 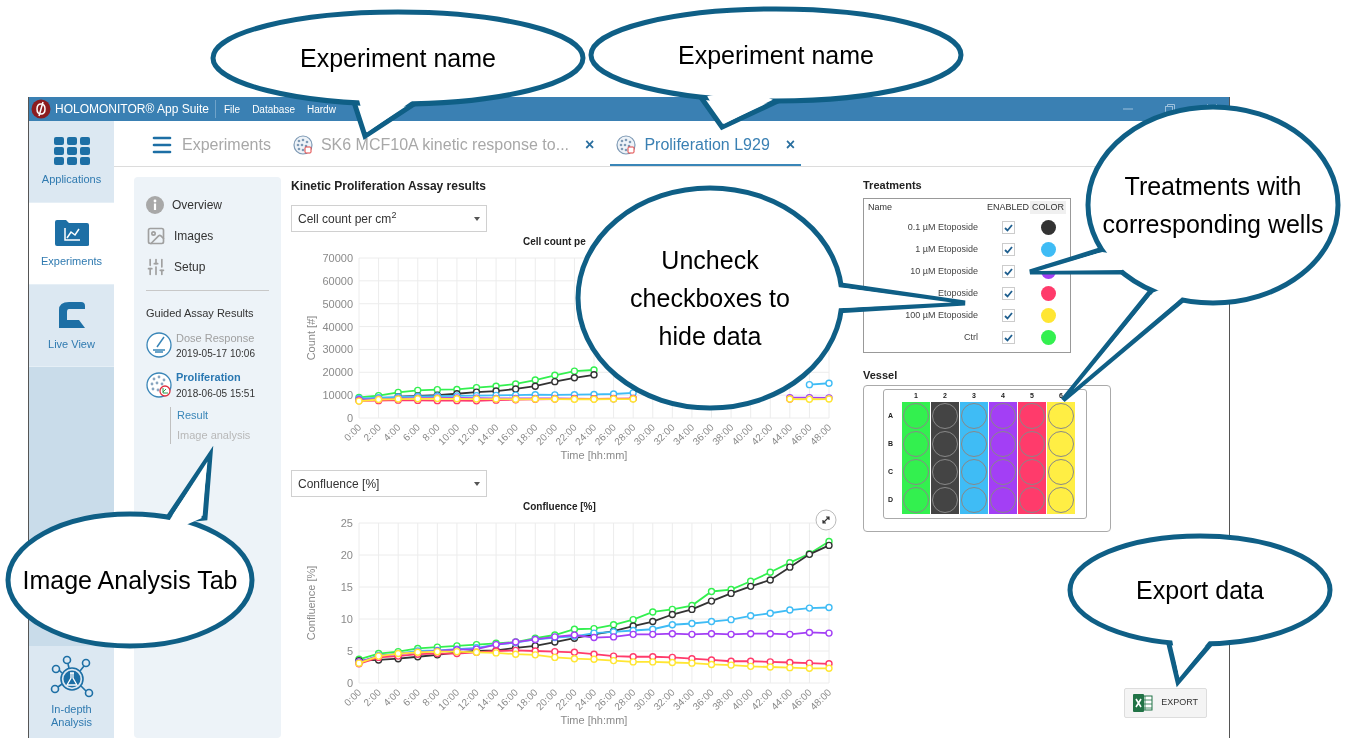 What do you see at coordinates (346, 587) in the screenshot?
I see `axis-tick-label: 15` at bounding box center [346, 587].